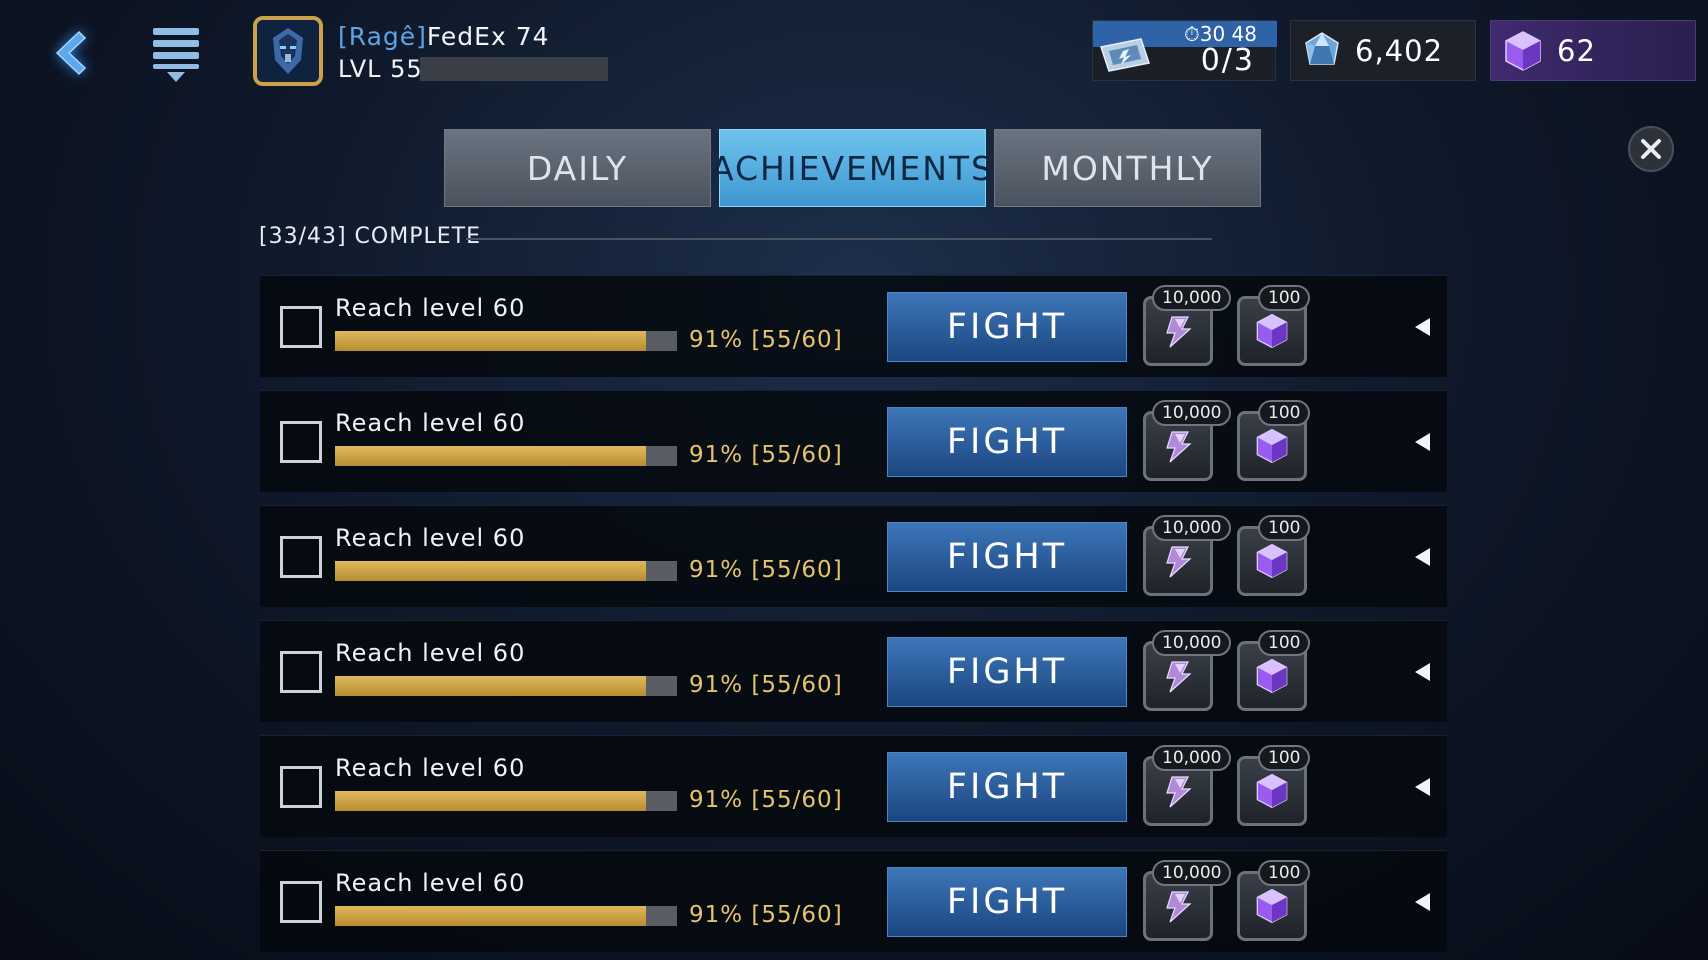 The height and width of the screenshot is (960, 1708). I want to click on tab-daily: DAILY, so click(577, 168).